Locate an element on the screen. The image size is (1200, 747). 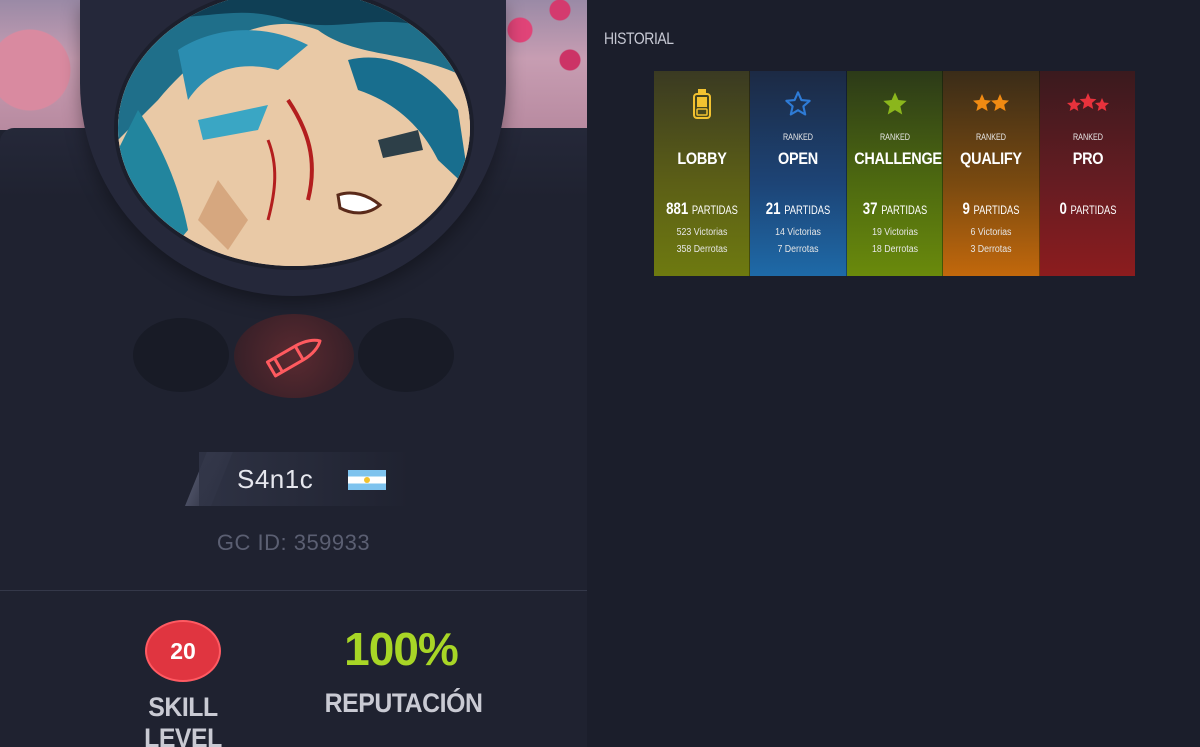
card-wins: 19 Victorias is located at coordinates (894, 232).